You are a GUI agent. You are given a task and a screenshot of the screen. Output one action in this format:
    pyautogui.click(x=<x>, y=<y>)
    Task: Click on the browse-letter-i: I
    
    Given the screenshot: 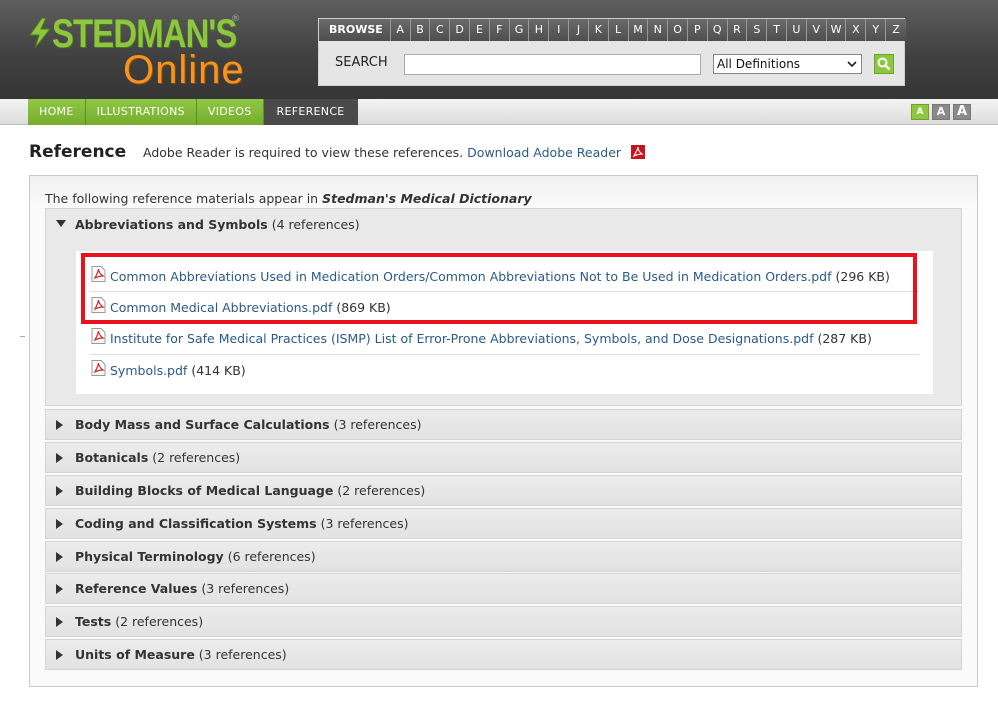 What is the action you would take?
    pyautogui.click(x=559, y=30)
    